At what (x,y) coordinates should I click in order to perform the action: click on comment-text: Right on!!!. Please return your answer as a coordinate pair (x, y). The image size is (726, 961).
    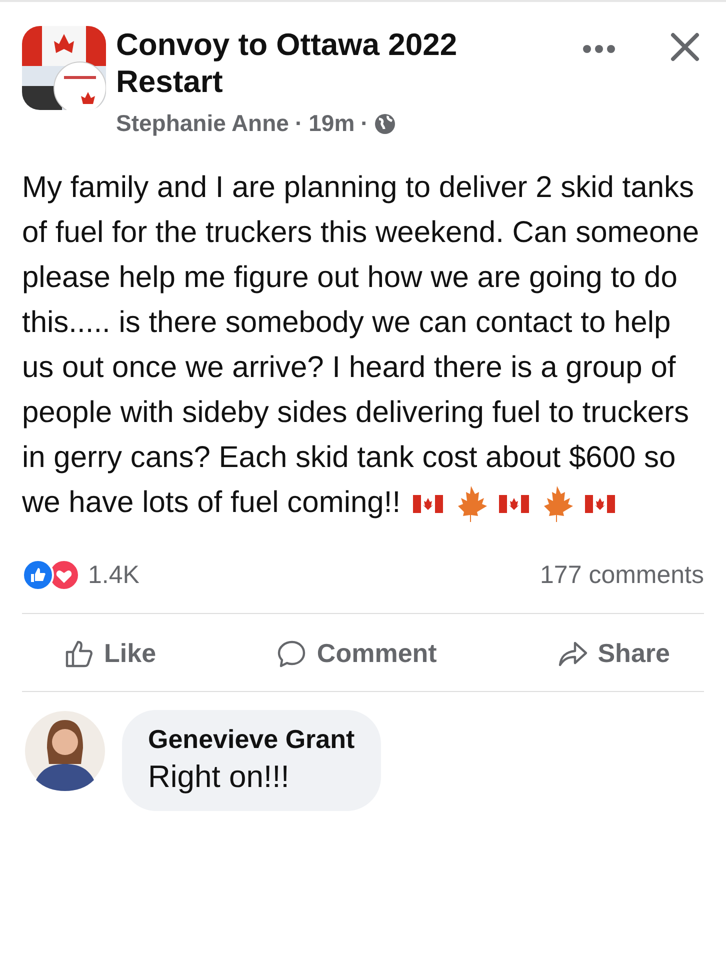
    Looking at the image, I should click on (219, 777).